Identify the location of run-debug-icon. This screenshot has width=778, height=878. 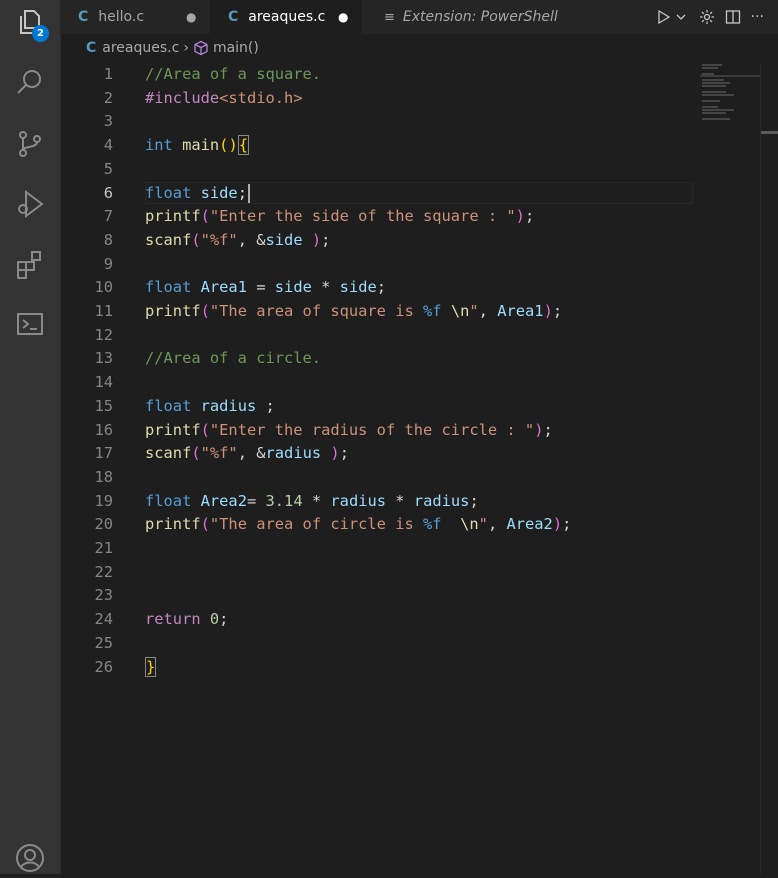
(30, 204).